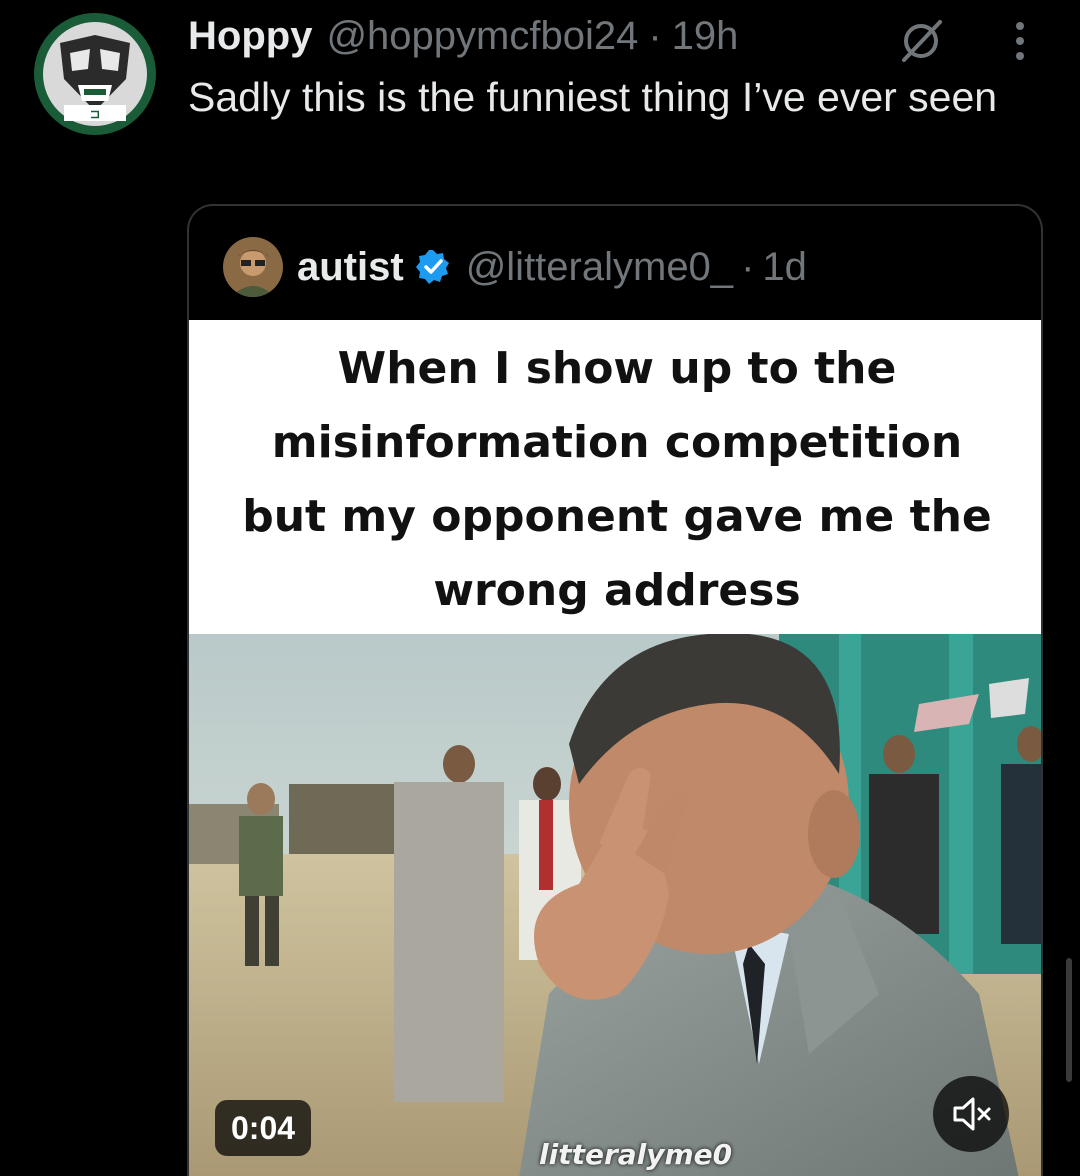 This screenshot has width=1080, height=1176. I want to click on mute-icon, so click(972, 1114).